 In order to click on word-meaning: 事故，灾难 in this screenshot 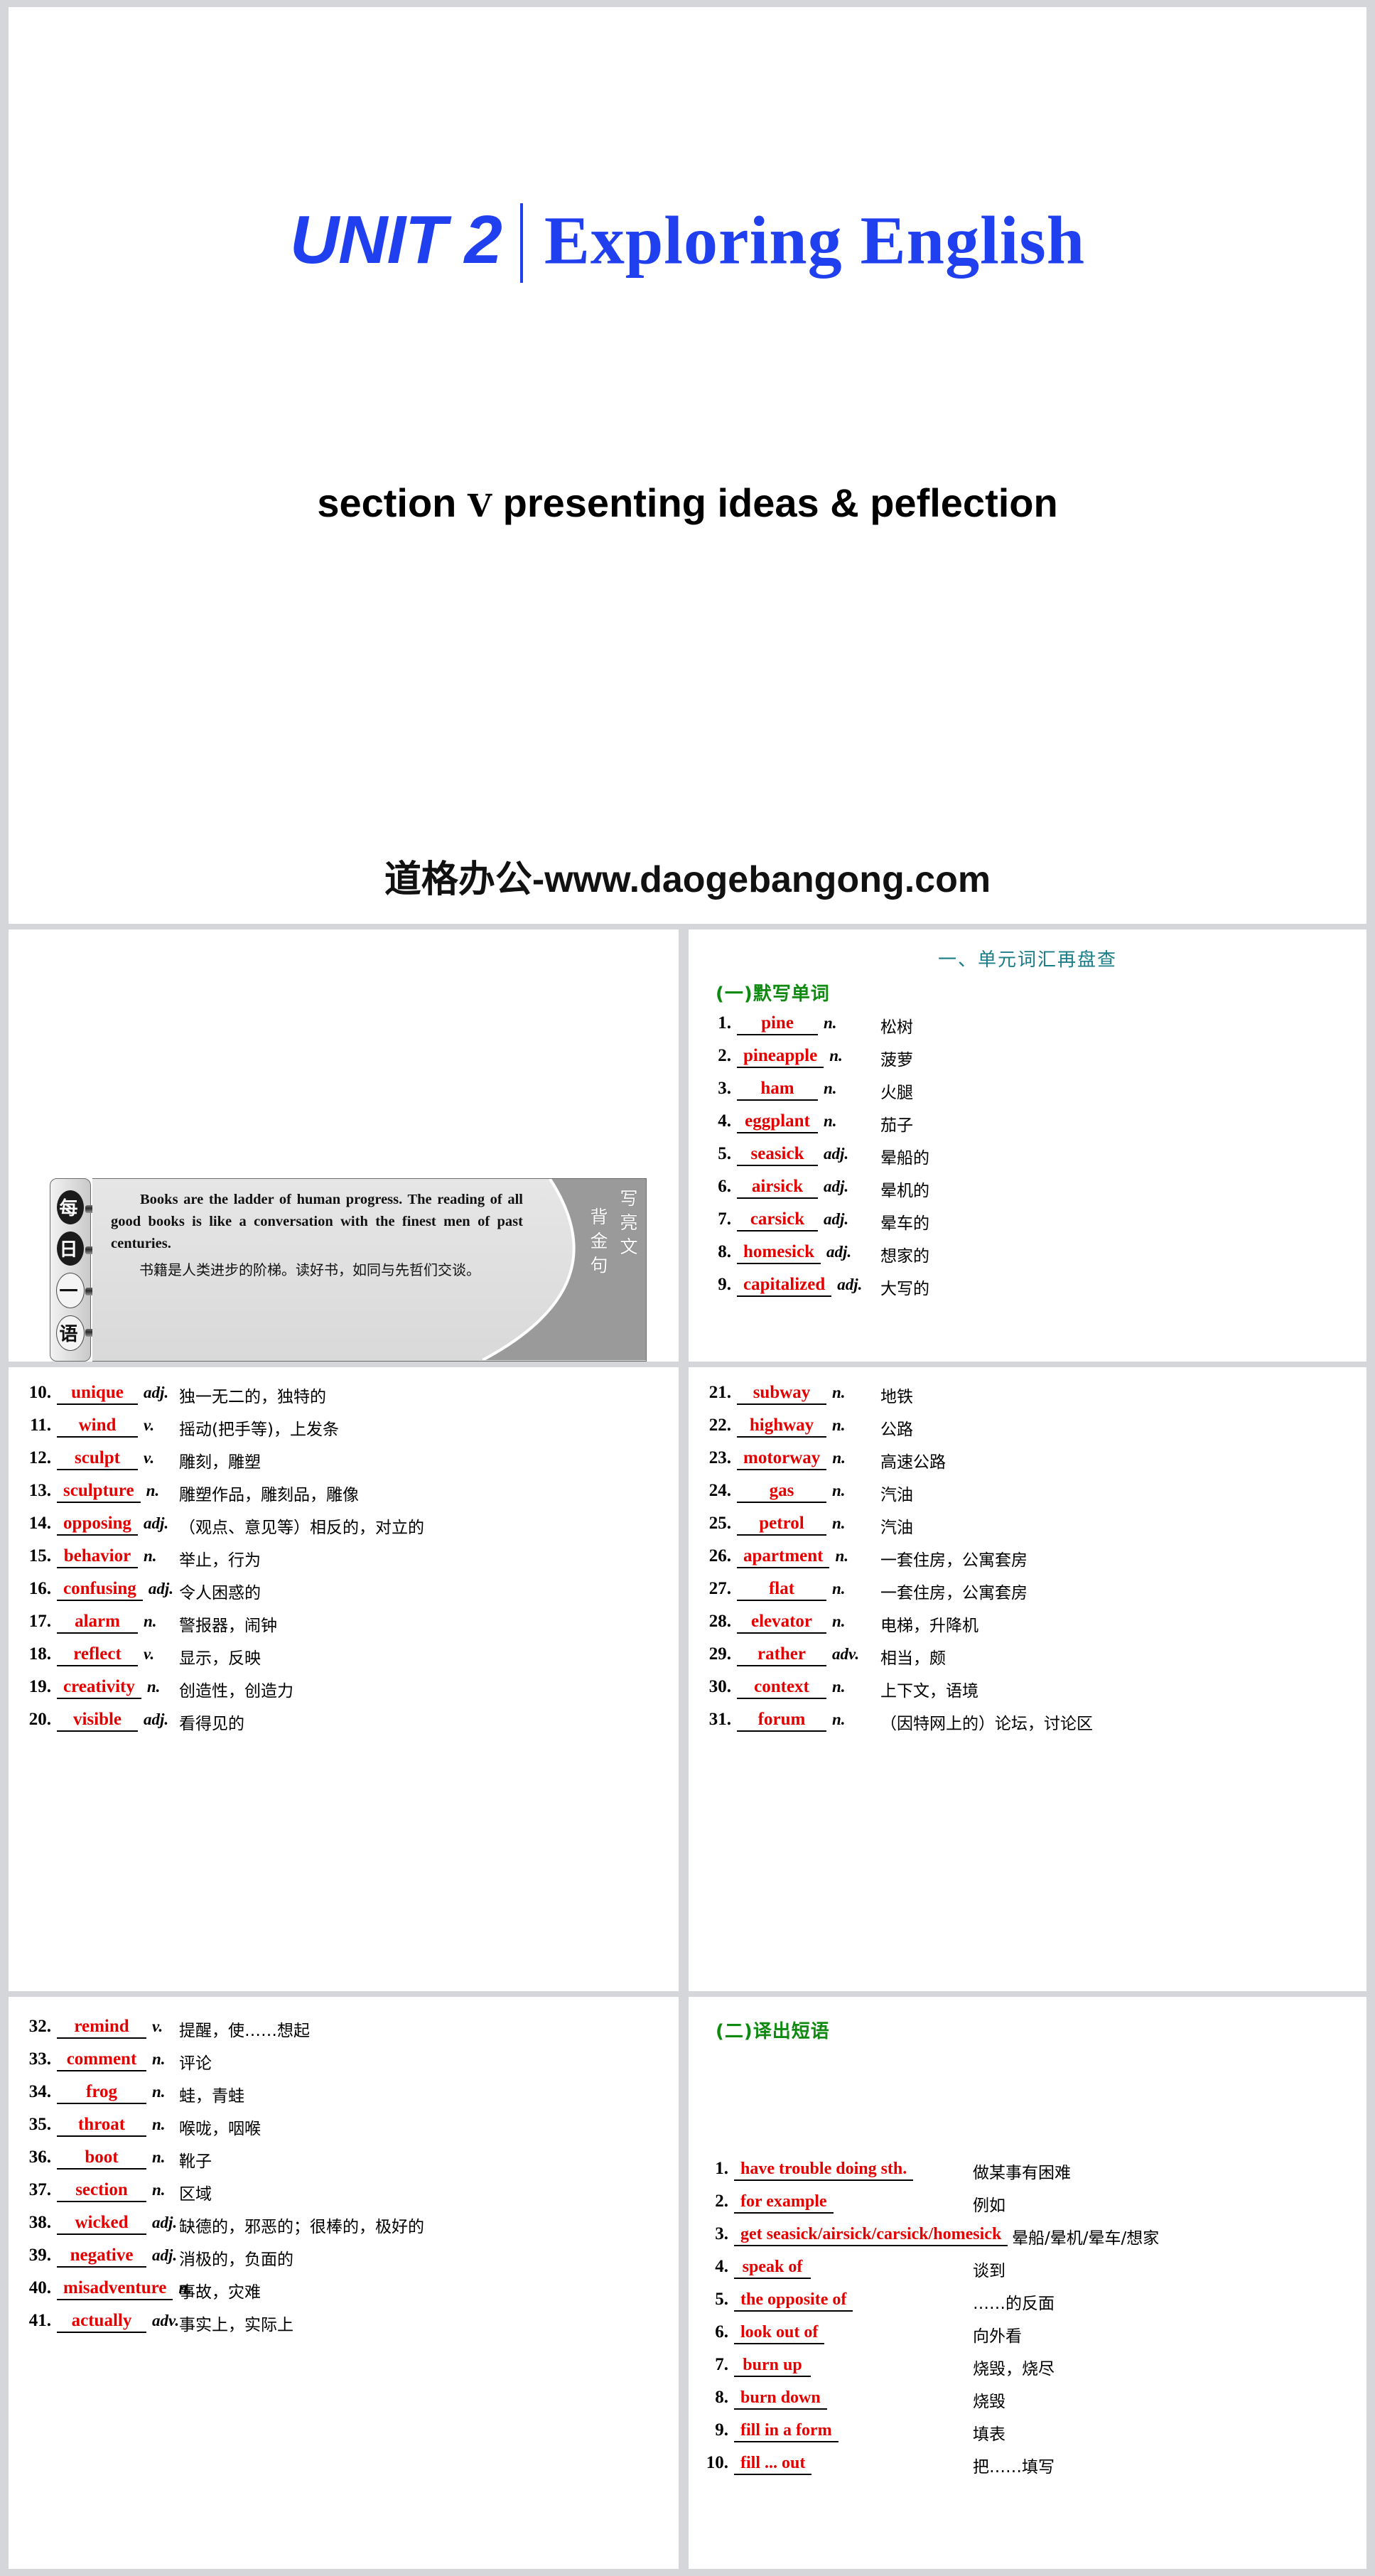, I will do `click(220, 2293)`.